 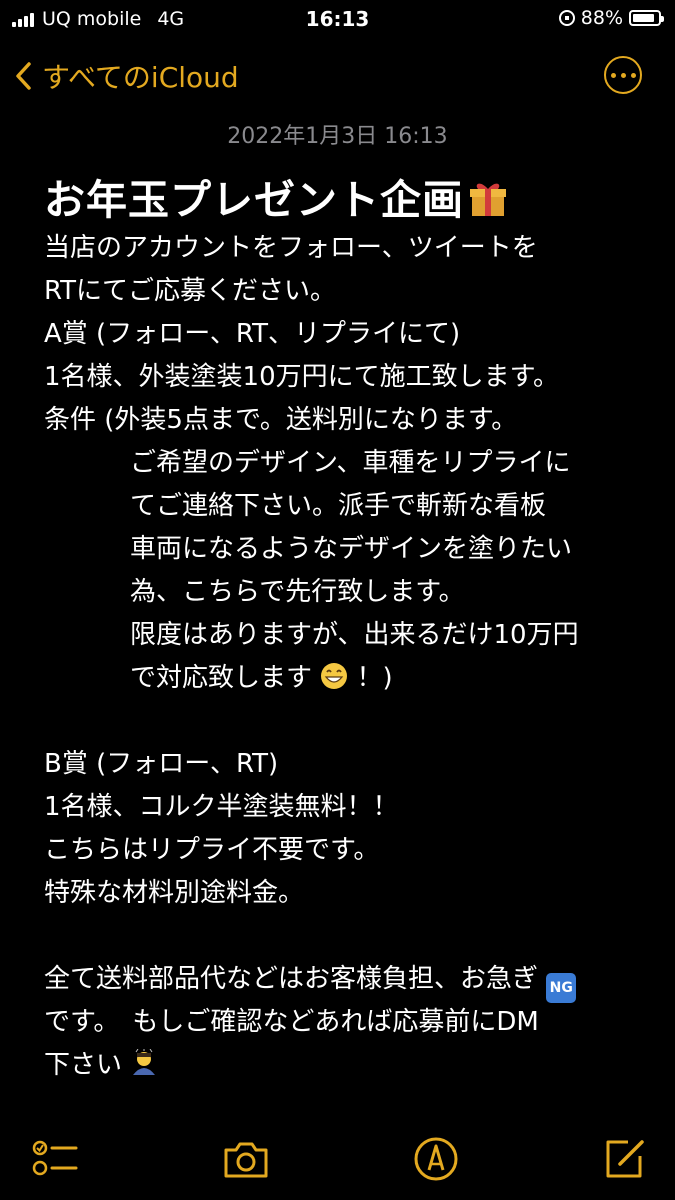 I want to click on back-button: すべてのiCloud, so click(x=126, y=76).